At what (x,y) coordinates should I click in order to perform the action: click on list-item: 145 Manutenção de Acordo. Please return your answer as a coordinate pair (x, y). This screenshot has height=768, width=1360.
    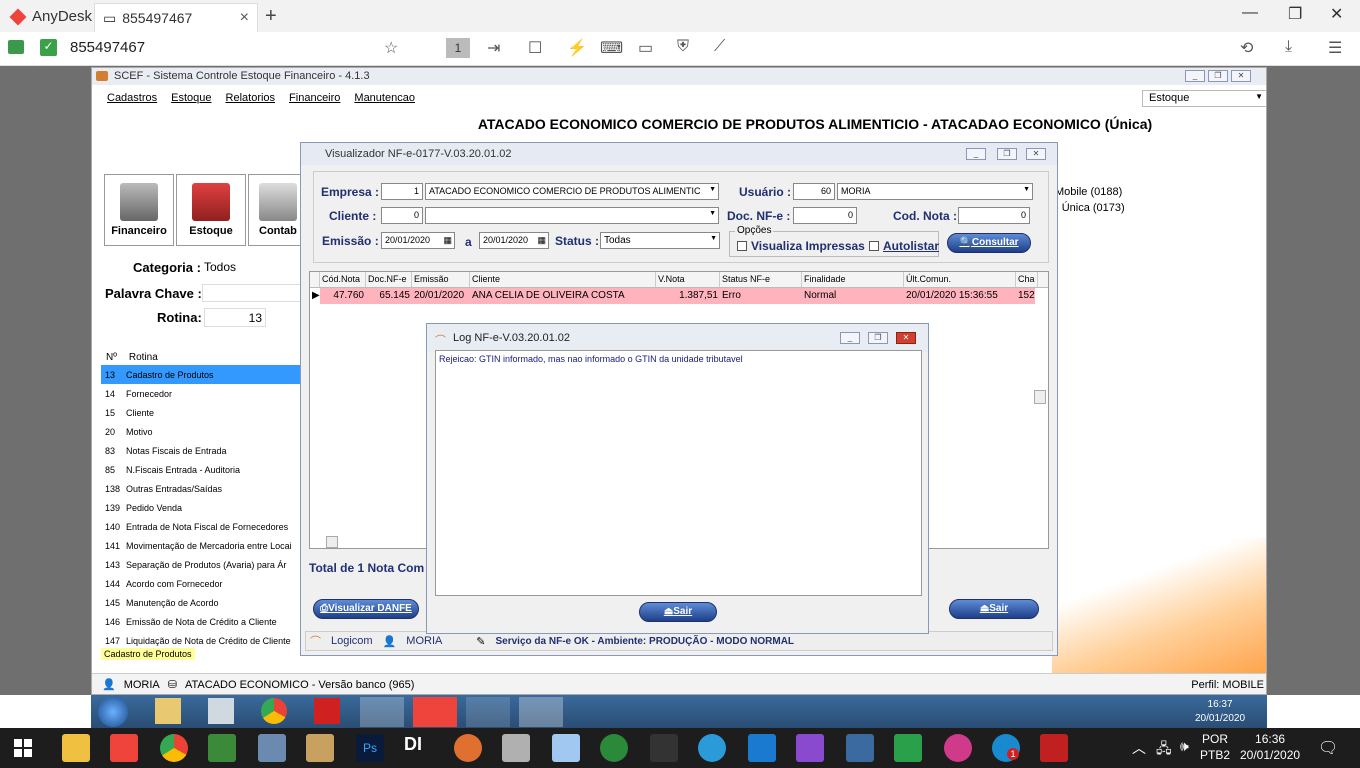
    Looking at the image, I should click on (201, 602).